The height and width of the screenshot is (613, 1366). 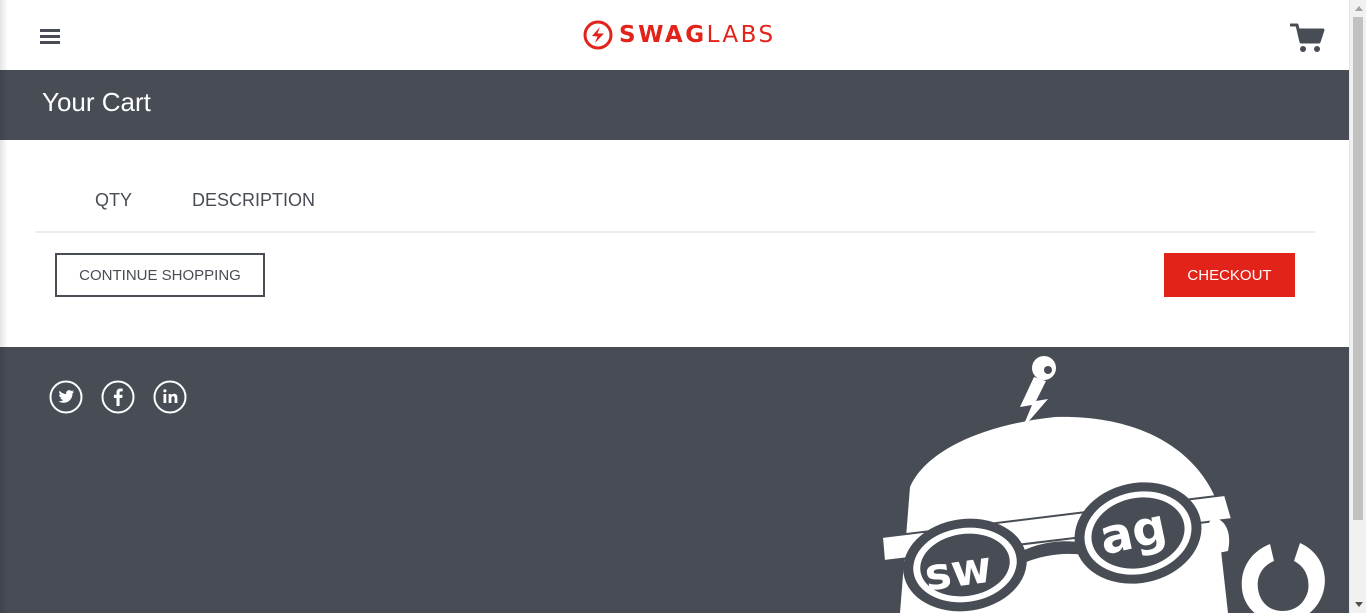 What do you see at coordinates (598, 35) in the screenshot?
I see `swag-labs-logo-icon` at bounding box center [598, 35].